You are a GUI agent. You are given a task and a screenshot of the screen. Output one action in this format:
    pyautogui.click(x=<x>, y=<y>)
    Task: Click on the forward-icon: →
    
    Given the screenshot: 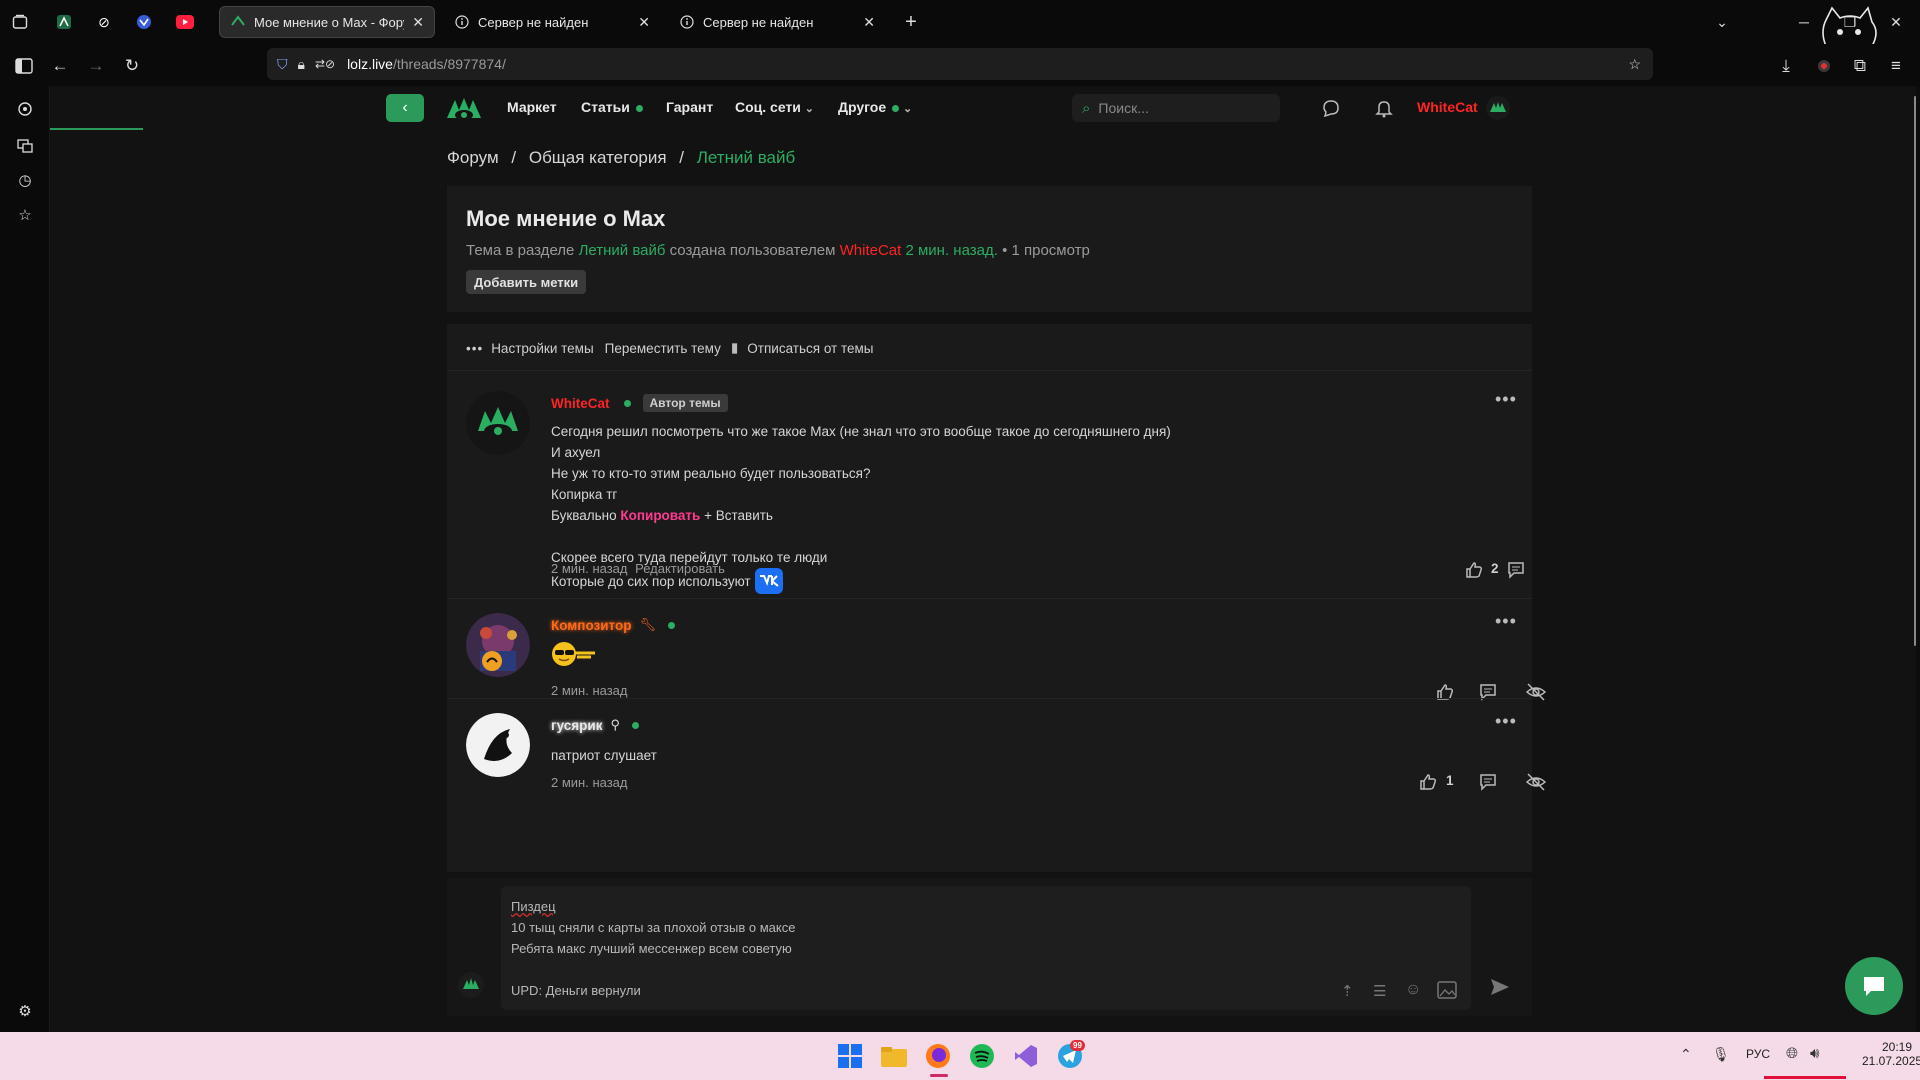 What is the action you would take?
    pyautogui.click(x=96, y=66)
    